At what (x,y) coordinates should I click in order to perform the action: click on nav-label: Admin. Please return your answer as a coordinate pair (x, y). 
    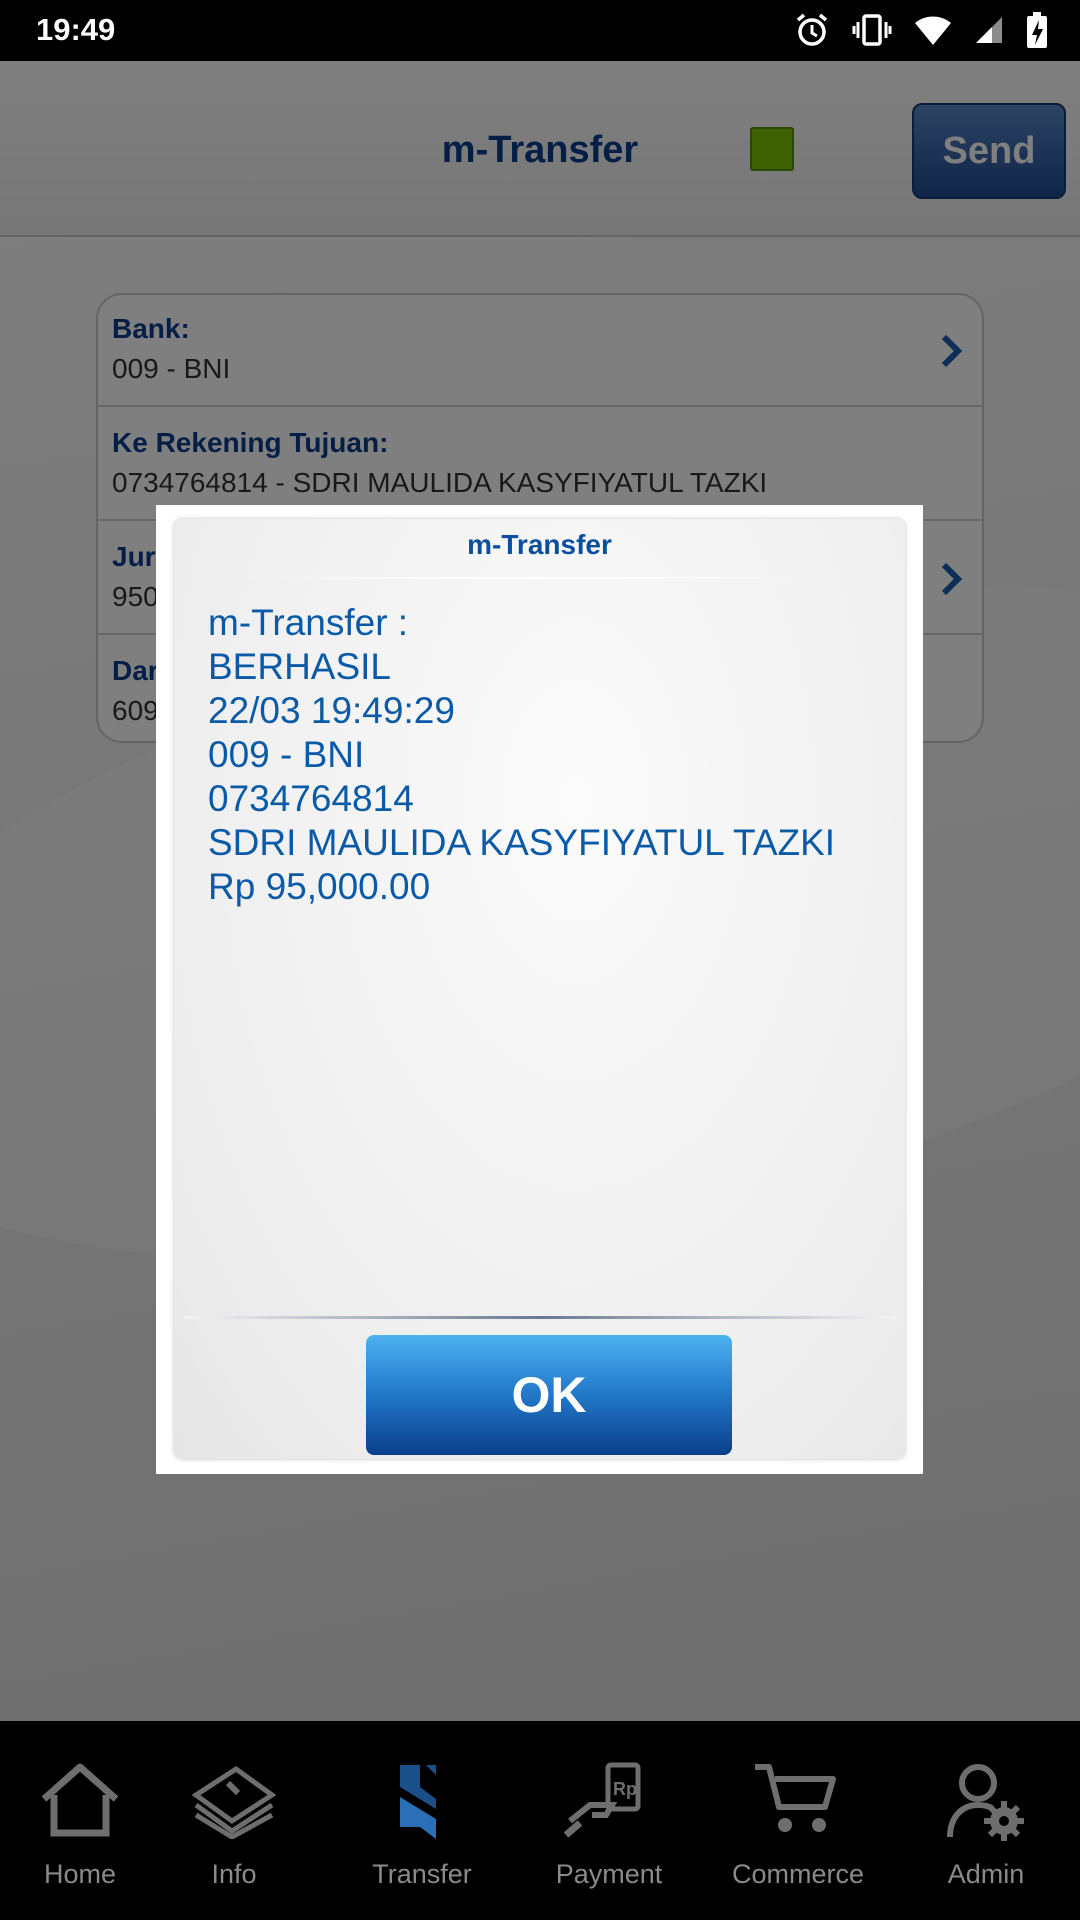
    Looking at the image, I should click on (986, 1874).